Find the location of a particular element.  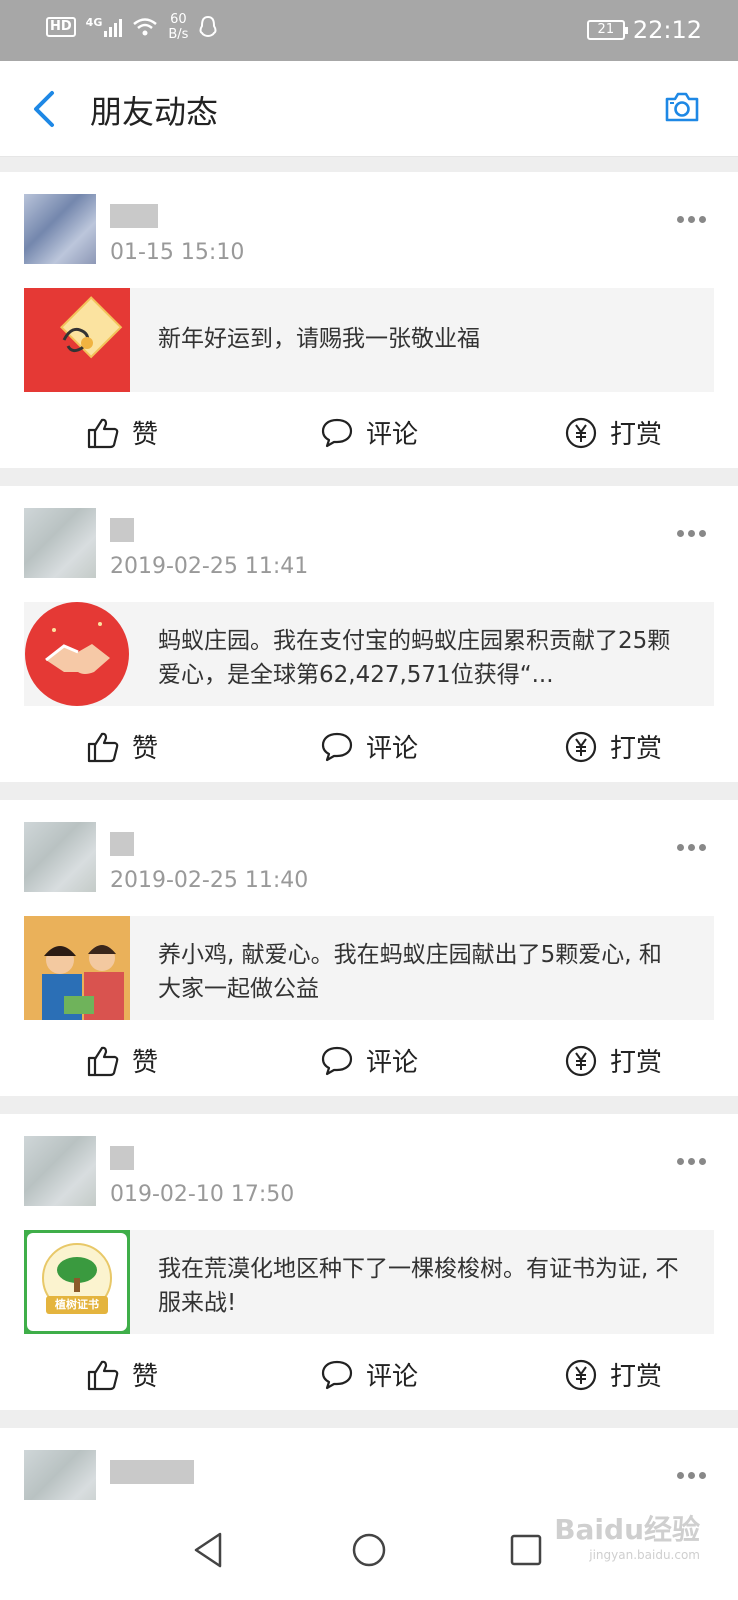

back-triangle-icon is located at coordinates (210, 1550).